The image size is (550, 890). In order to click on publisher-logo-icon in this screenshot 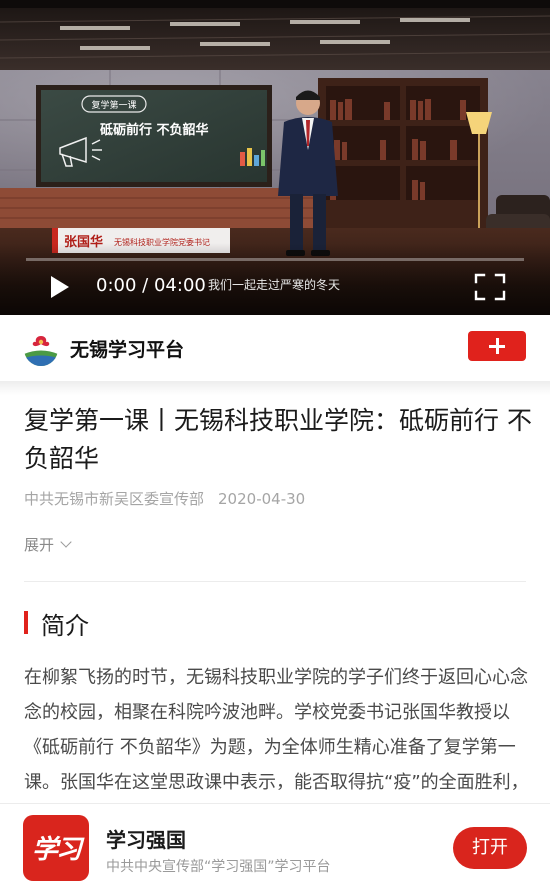, I will do `click(41, 349)`.